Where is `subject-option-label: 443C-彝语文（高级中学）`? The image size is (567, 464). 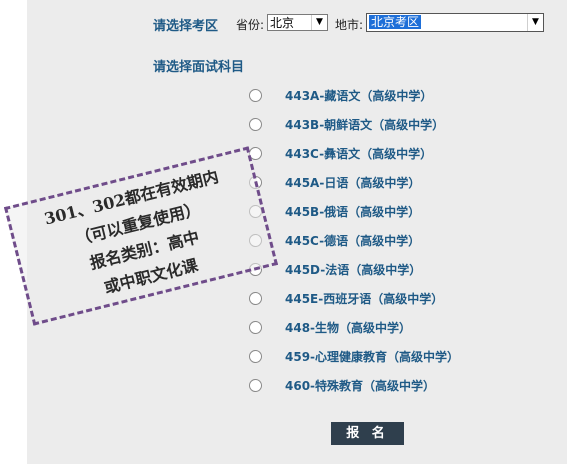 subject-option-label: 443C-彝语文（高级中学） is located at coordinates (359, 154).